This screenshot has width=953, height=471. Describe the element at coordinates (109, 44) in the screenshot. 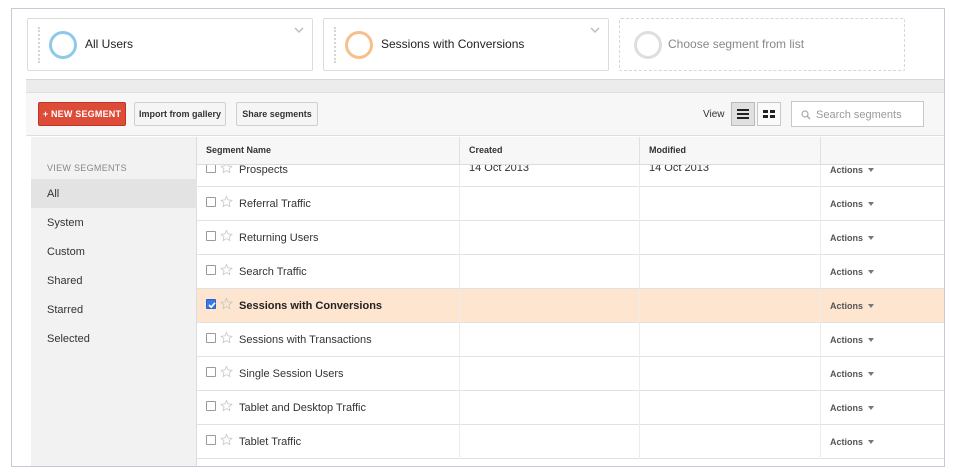

I see `segment-card-label: All Users` at that location.